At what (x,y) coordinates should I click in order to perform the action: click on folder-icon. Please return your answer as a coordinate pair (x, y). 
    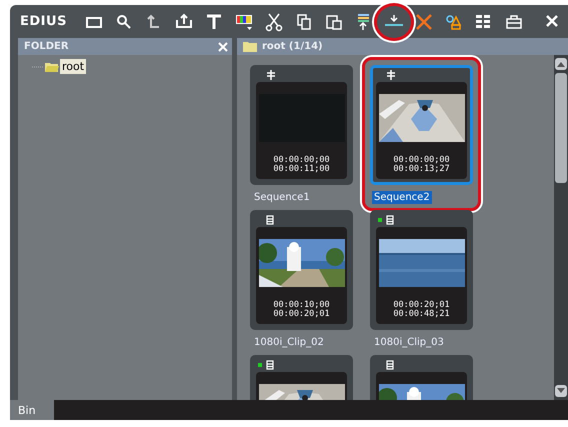
    Looking at the image, I should click on (250, 46).